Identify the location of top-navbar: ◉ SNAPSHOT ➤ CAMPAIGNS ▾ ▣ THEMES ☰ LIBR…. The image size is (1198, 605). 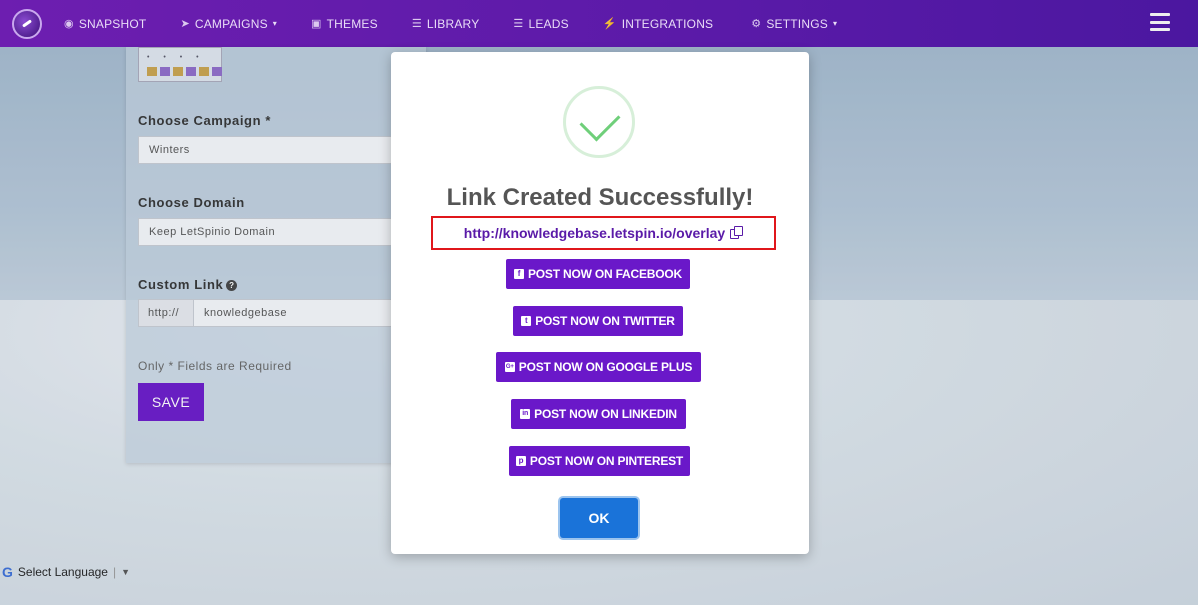
(599, 23).